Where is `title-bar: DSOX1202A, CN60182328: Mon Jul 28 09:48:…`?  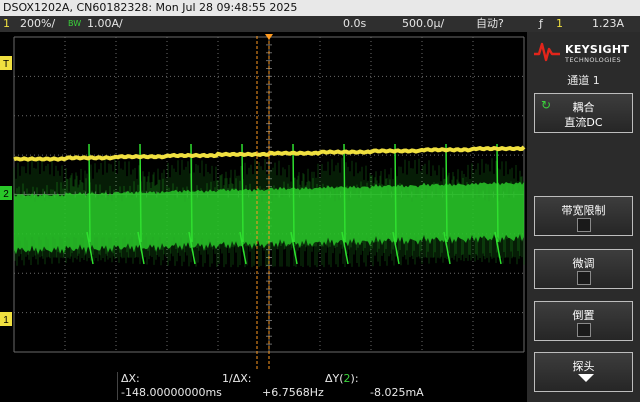 title-bar: DSOX1202A, CN60182328: Mon Jul 28 09:48:… is located at coordinates (320, 8).